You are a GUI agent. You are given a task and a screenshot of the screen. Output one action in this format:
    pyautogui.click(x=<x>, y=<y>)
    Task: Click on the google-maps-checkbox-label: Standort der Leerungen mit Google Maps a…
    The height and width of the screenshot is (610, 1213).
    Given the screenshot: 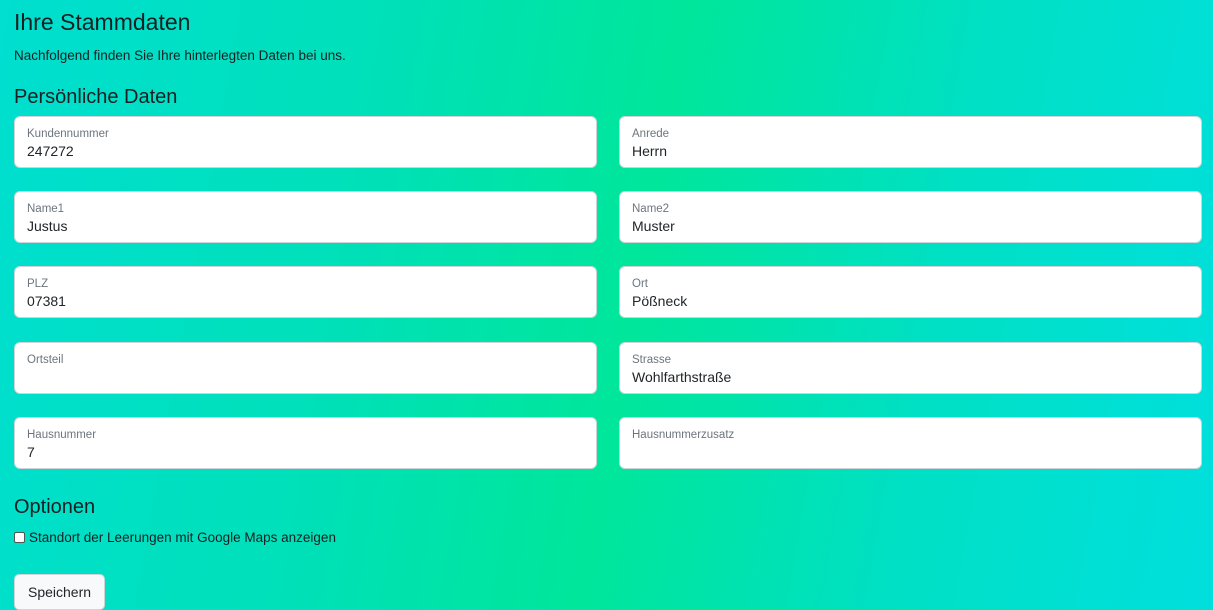 What is the action you would take?
    pyautogui.click(x=182, y=537)
    